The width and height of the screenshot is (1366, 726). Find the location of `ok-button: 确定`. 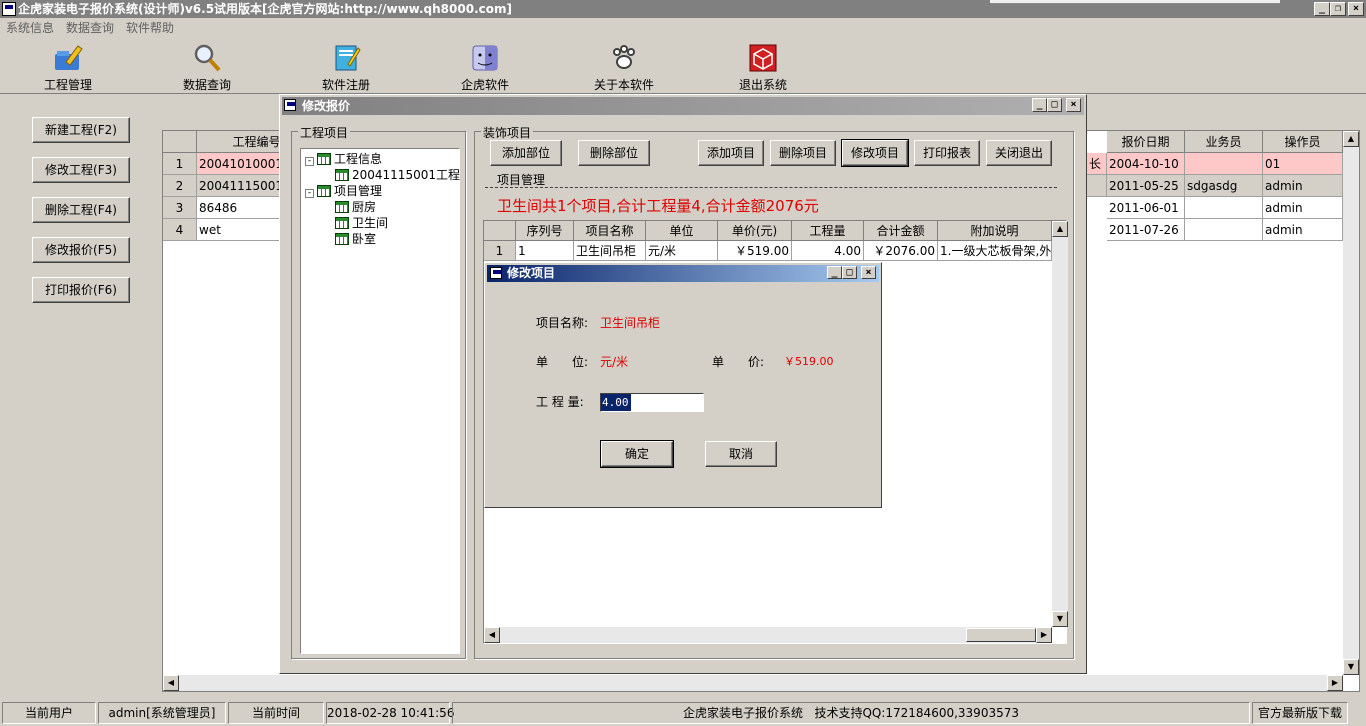

ok-button: 确定 is located at coordinates (637, 454).